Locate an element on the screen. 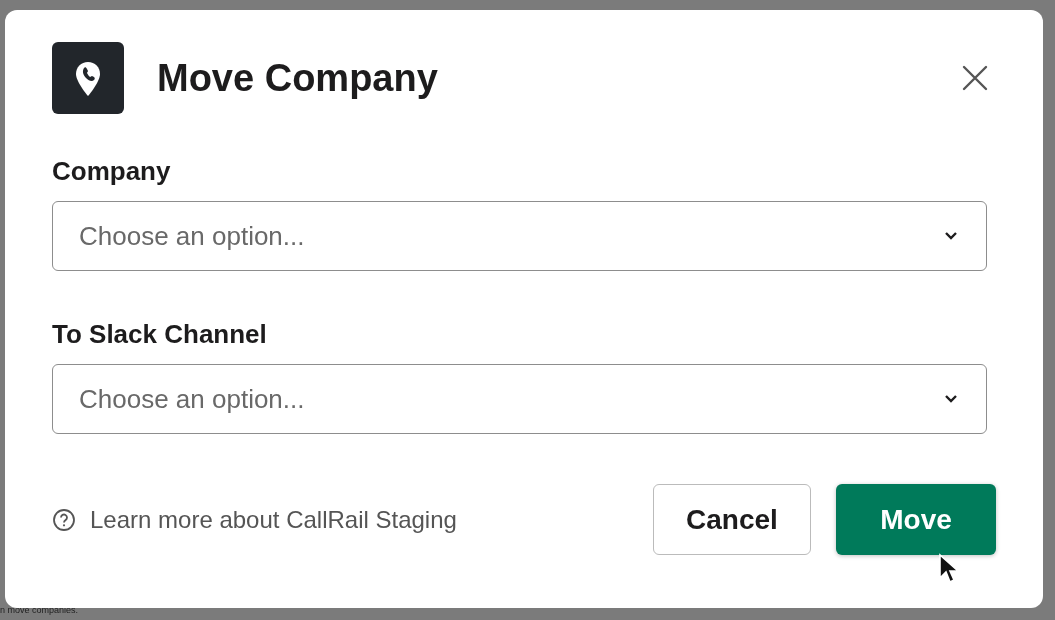  help-link: Learn more about CallRail Staging is located at coordinates (254, 519).